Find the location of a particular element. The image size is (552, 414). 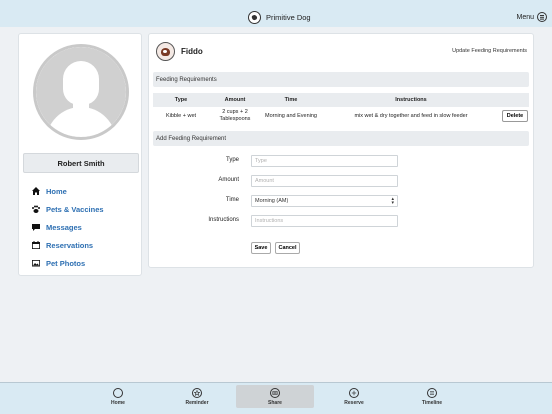

nav-item-label: Pet Photos is located at coordinates (66, 263).